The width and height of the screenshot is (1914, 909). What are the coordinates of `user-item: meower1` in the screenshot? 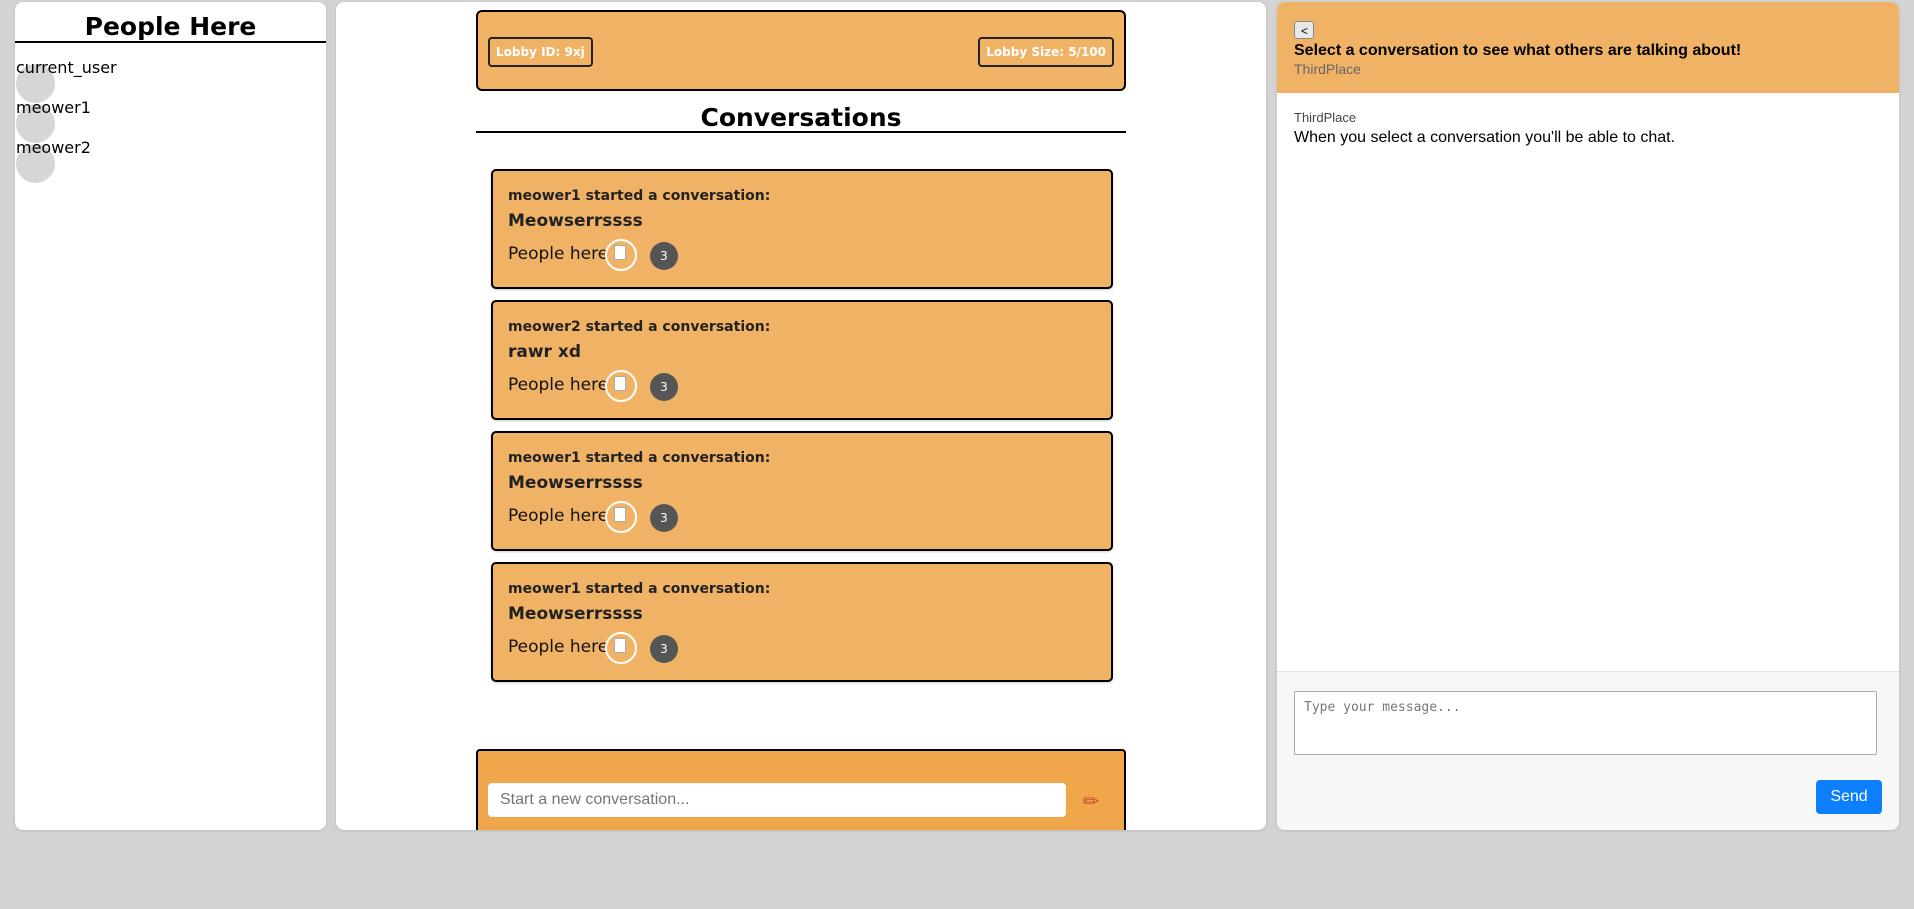 It's located at (170, 120).